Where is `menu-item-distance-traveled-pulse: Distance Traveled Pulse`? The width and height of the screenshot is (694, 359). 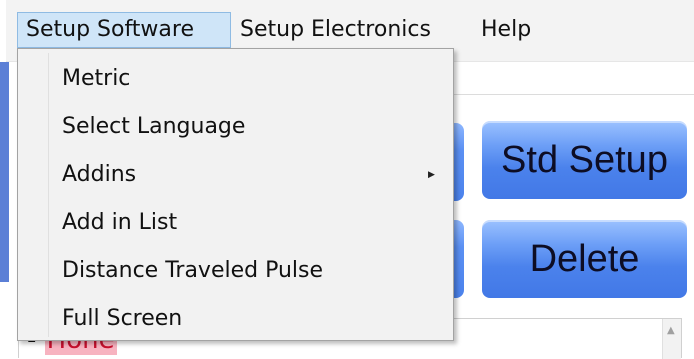
menu-item-distance-traveled-pulse: Distance Traveled Pulse is located at coordinates (192, 271).